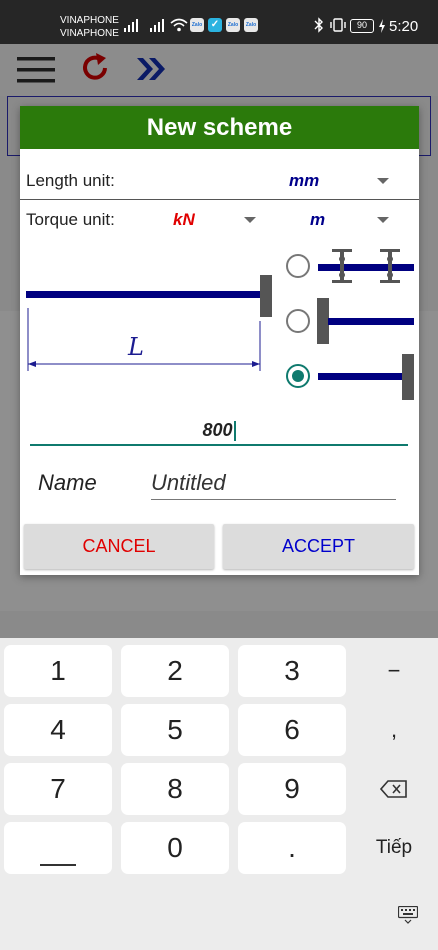 The image size is (438, 950). I want to click on accept-button: ACCEPT, so click(318, 546).